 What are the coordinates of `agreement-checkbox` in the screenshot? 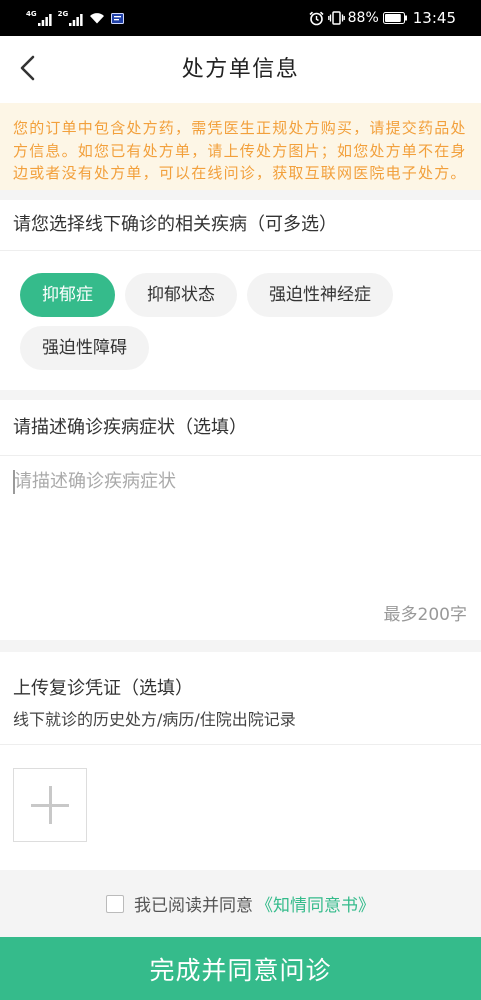 It's located at (115, 903).